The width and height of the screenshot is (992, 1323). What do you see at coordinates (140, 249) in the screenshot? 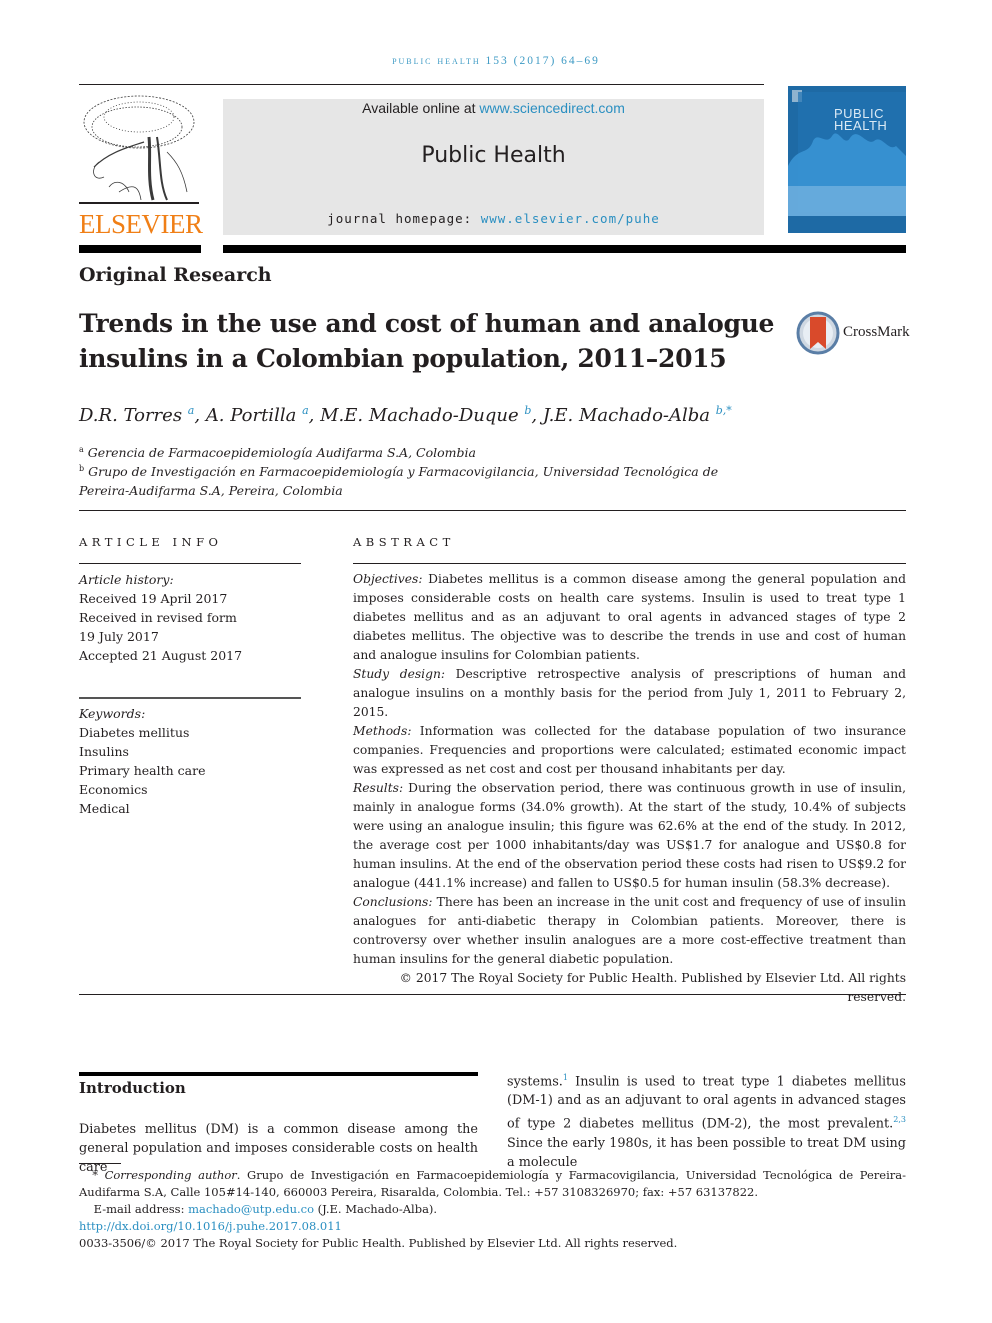
I see `masthead-rule-left` at bounding box center [140, 249].